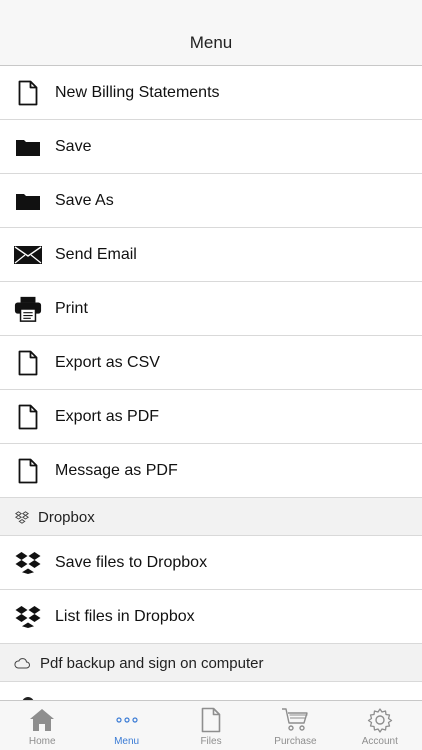  What do you see at coordinates (380, 720) in the screenshot?
I see `gear-icon` at bounding box center [380, 720].